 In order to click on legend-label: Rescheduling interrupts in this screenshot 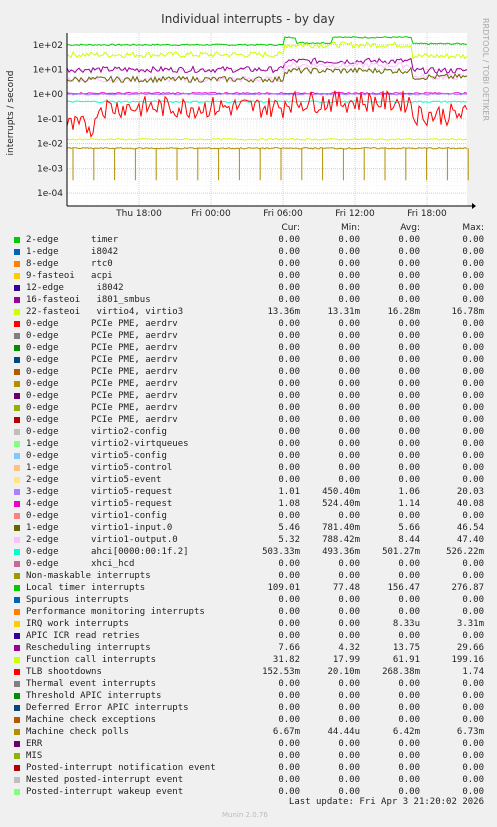, I will do `click(88, 648)`.